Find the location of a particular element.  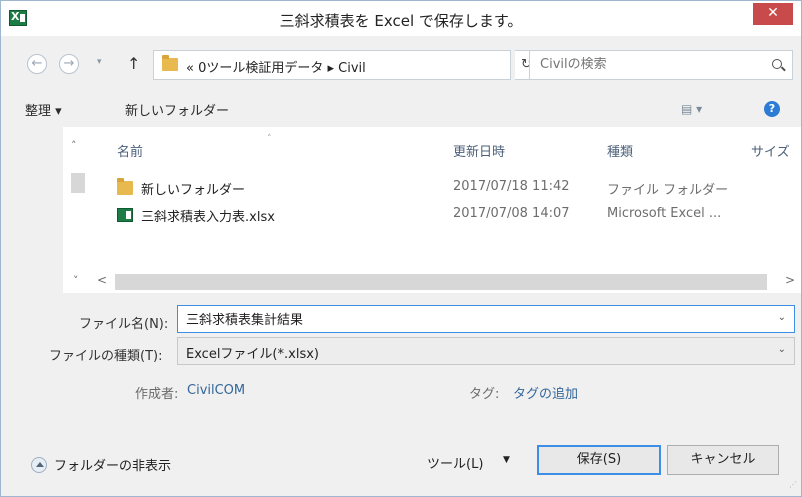

file-name: 三斜求積表入力表.xlsx is located at coordinates (208, 217).